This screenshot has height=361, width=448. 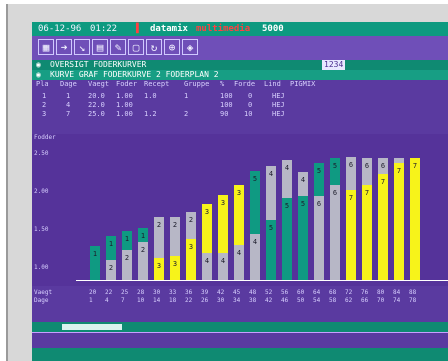 What do you see at coordinates (107, 300) in the screenshot?
I see `x-tick-label: 4` at bounding box center [107, 300].